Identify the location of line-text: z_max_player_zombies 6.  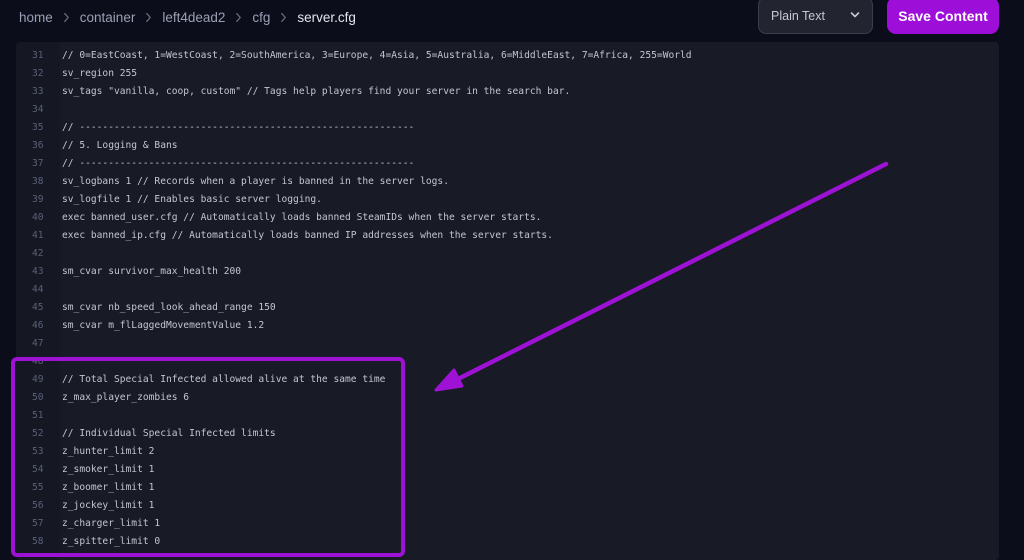
(126, 397).